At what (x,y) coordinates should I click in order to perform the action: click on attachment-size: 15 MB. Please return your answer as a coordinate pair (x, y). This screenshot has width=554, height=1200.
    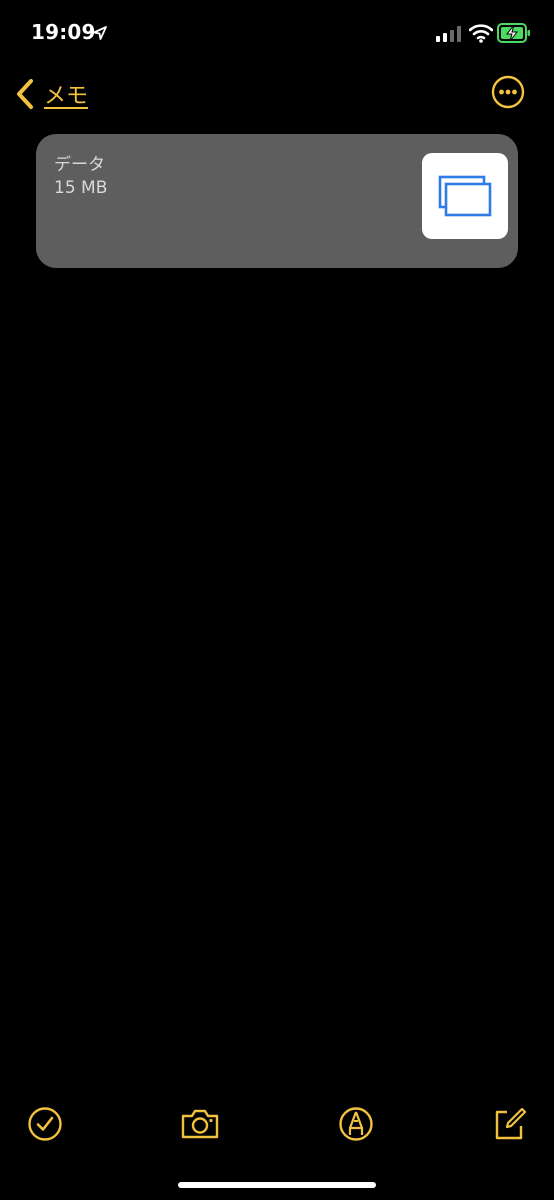
    Looking at the image, I should click on (81, 188).